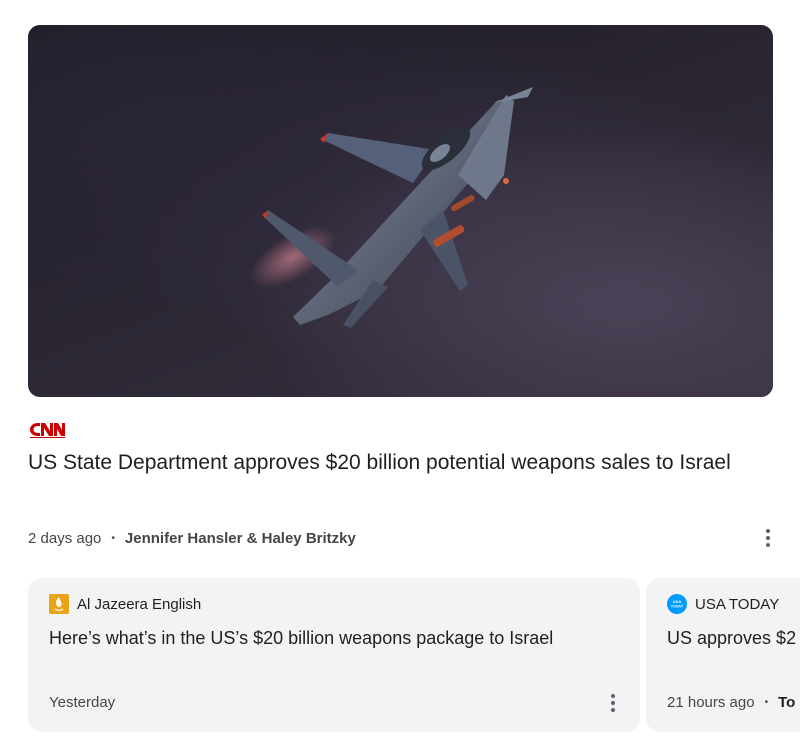 The image size is (800, 740). What do you see at coordinates (139, 604) in the screenshot?
I see `card-source-name: Al Jazeera English` at bounding box center [139, 604].